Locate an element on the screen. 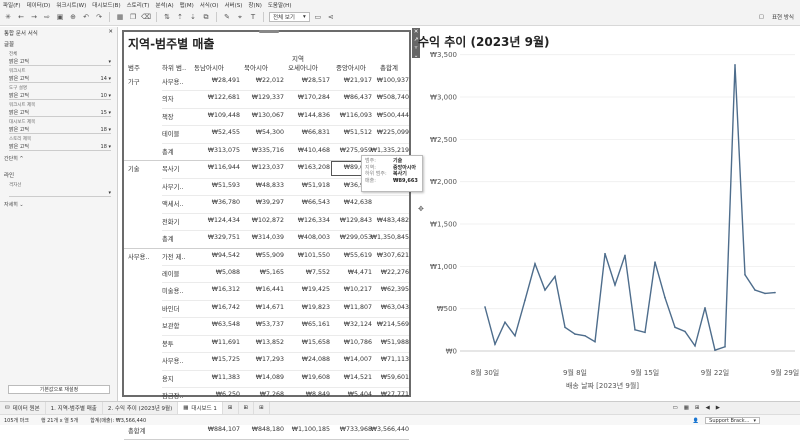 The height and width of the screenshot is (440, 800). new-datasource-icon: ⇨ is located at coordinates (47, 17).